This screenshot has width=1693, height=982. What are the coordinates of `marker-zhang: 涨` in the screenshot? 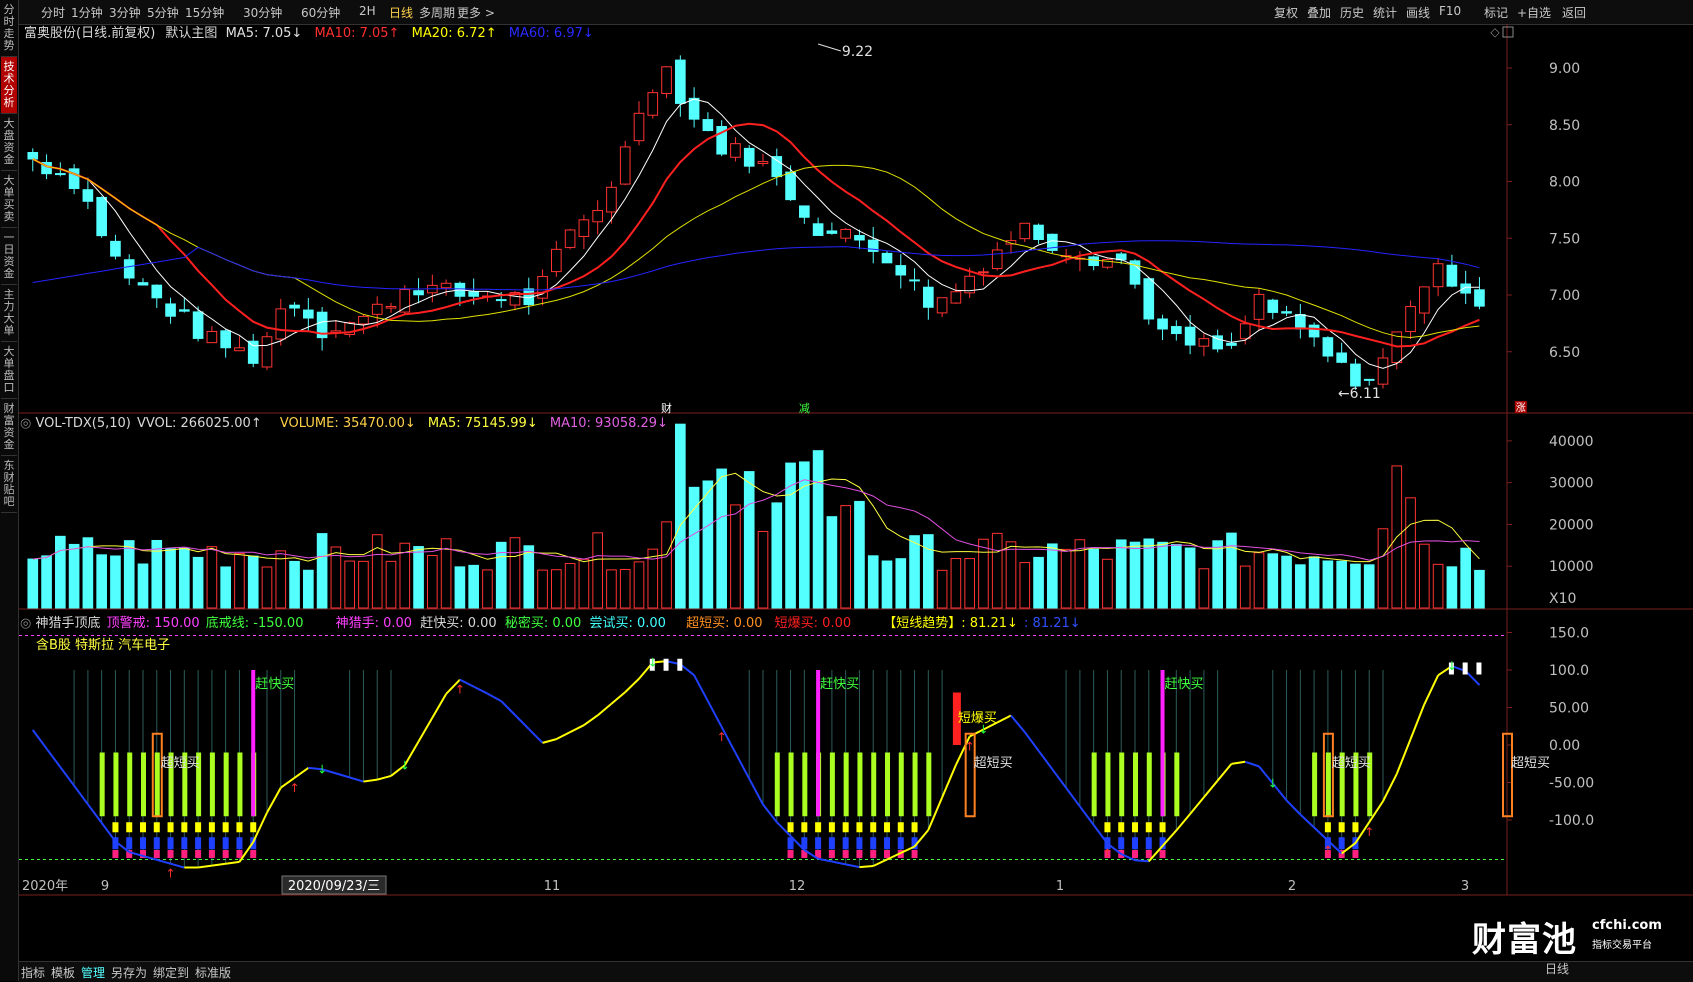 It's located at (1521, 408).